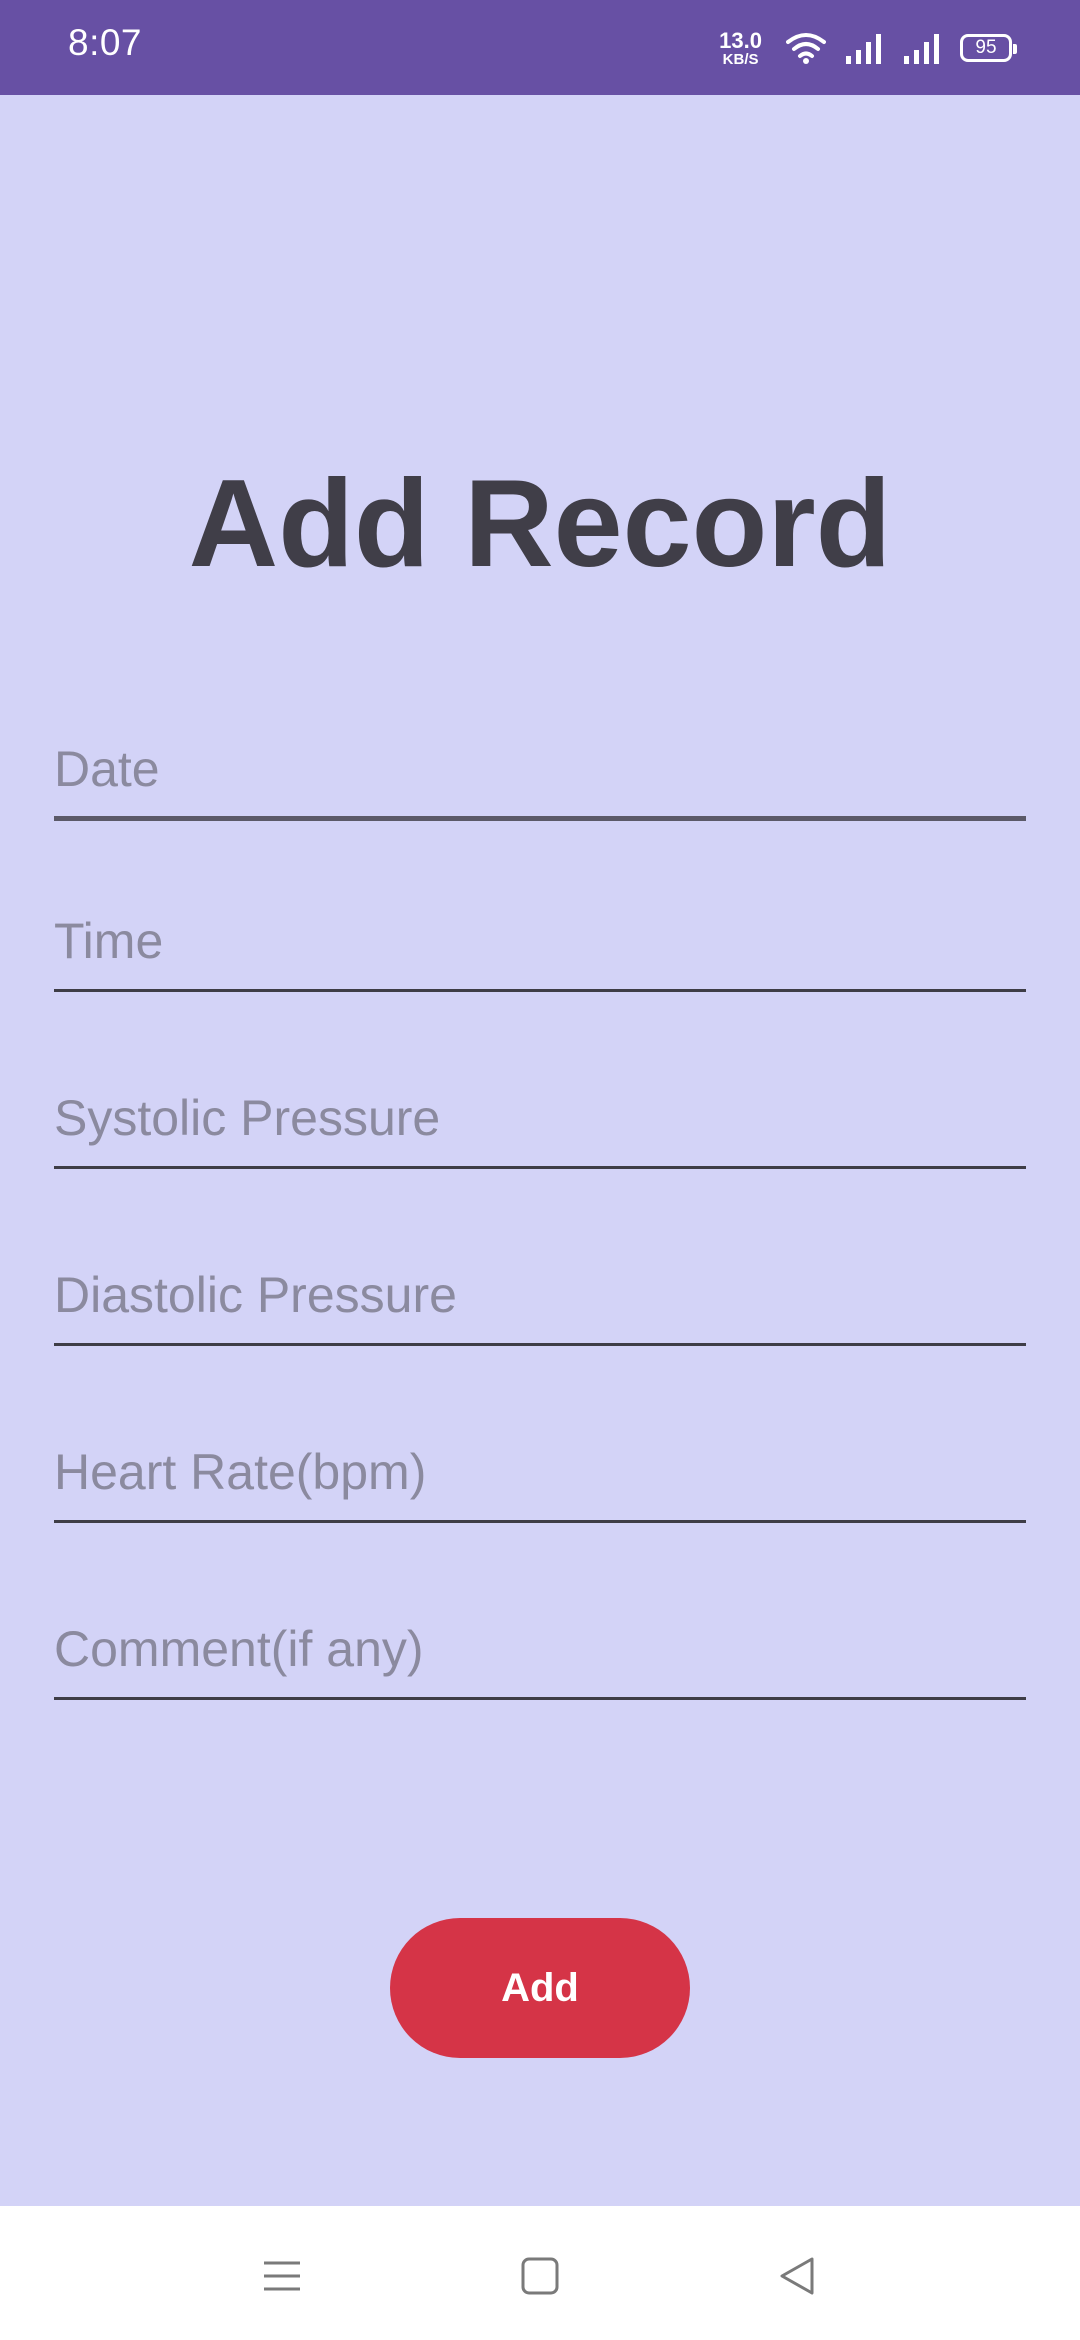 The height and width of the screenshot is (2340, 1080). What do you see at coordinates (540, 1472) in the screenshot?
I see `heart-rate-input` at bounding box center [540, 1472].